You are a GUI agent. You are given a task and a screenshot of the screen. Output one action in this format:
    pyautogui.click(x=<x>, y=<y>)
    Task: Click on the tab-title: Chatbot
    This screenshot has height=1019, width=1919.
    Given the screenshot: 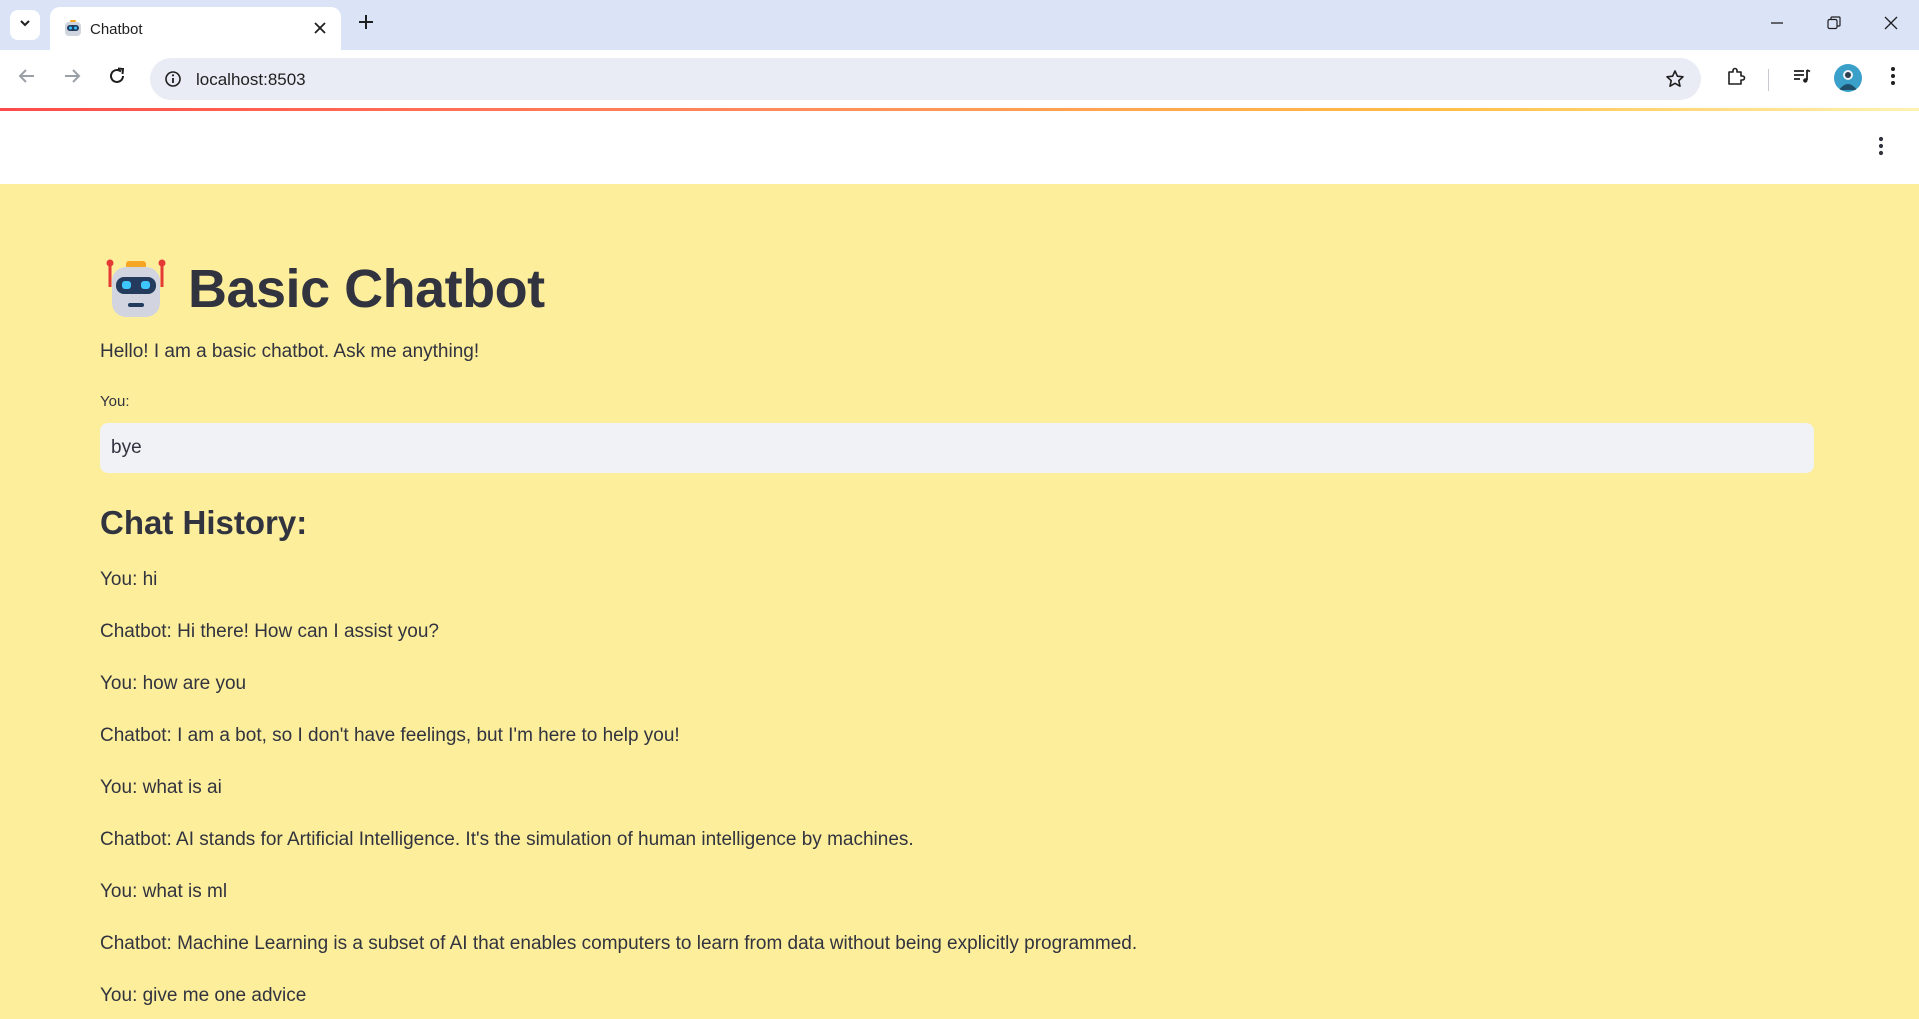 What is the action you would take?
    pyautogui.click(x=116, y=29)
    